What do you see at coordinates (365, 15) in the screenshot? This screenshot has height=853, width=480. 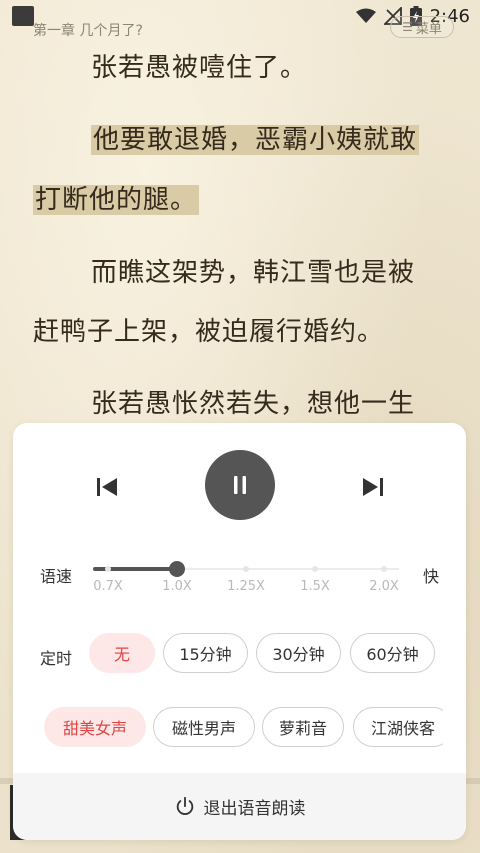 I see `wifi-icon` at bounding box center [365, 15].